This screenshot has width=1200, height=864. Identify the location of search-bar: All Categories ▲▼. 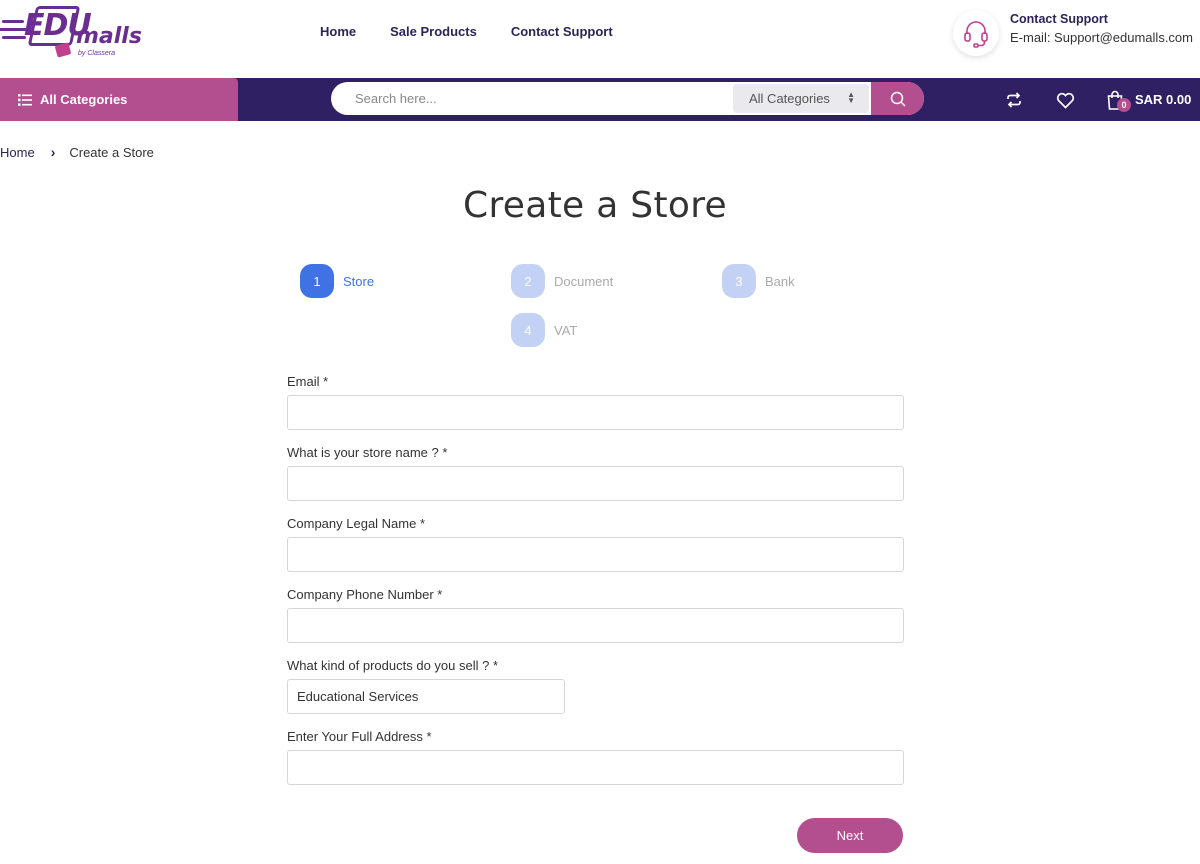
(627, 98).